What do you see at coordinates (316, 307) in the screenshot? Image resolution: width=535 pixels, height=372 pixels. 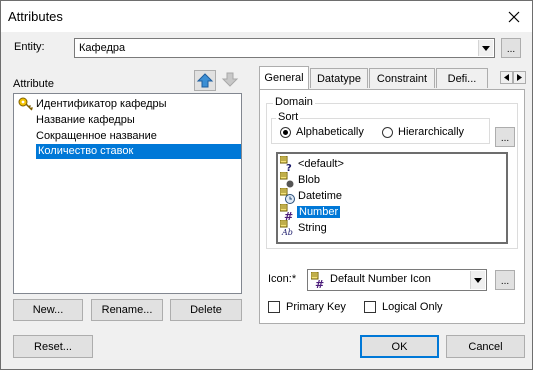 I see `primary-key-label: Primary Key` at bounding box center [316, 307].